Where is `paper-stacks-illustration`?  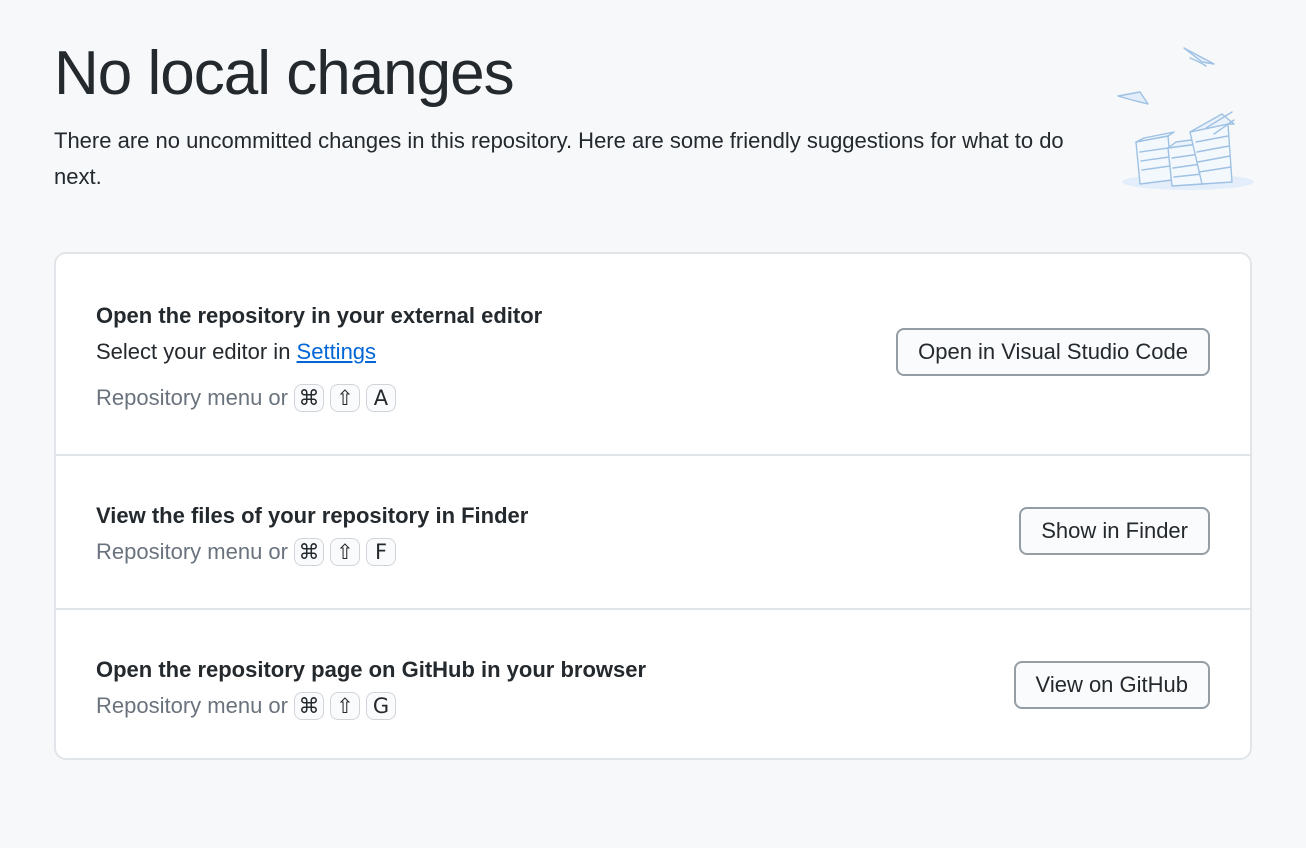
paper-stacks-illustration is located at coordinates (1185, 117).